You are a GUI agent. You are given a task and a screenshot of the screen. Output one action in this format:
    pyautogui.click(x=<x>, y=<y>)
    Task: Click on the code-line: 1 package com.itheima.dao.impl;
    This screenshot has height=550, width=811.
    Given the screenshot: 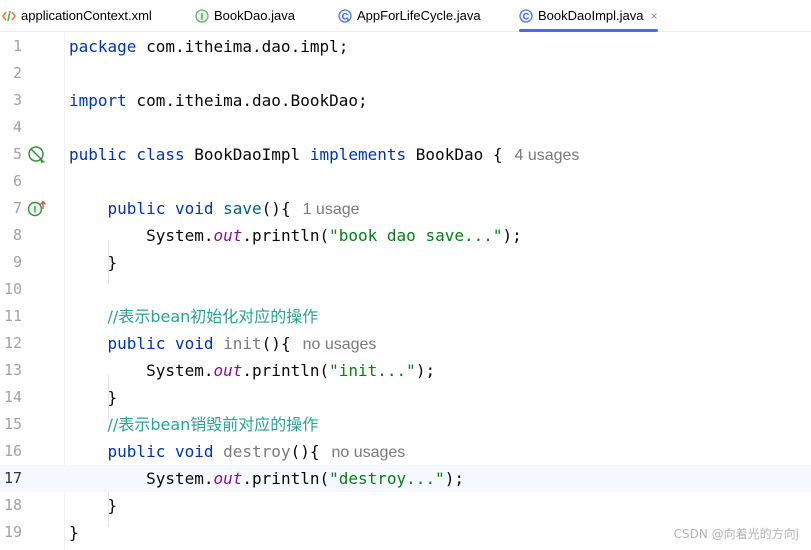 What is the action you would take?
    pyautogui.click(x=405, y=46)
    